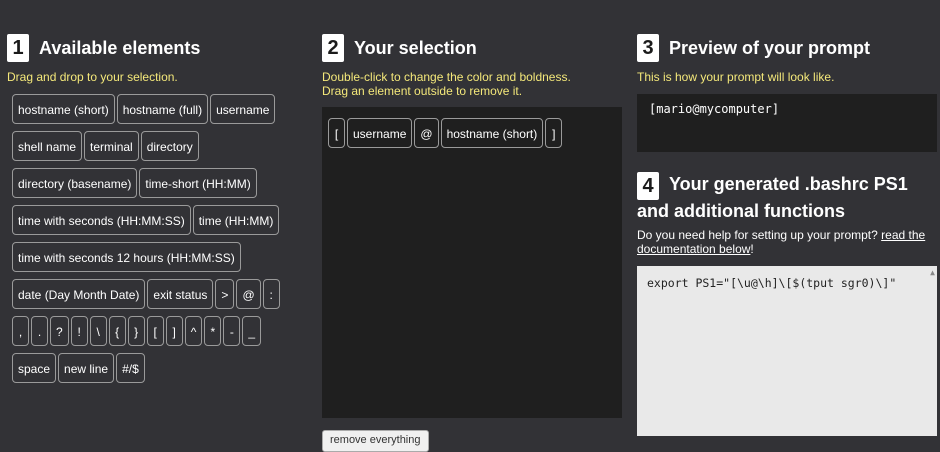 Image resolution: width=940 pixels, height=452 pixels. I want to click on ps1-code-textarea: ▲ export PS1="[\u@\h]\[$(tput sgr0)\]", so click(787, 351).